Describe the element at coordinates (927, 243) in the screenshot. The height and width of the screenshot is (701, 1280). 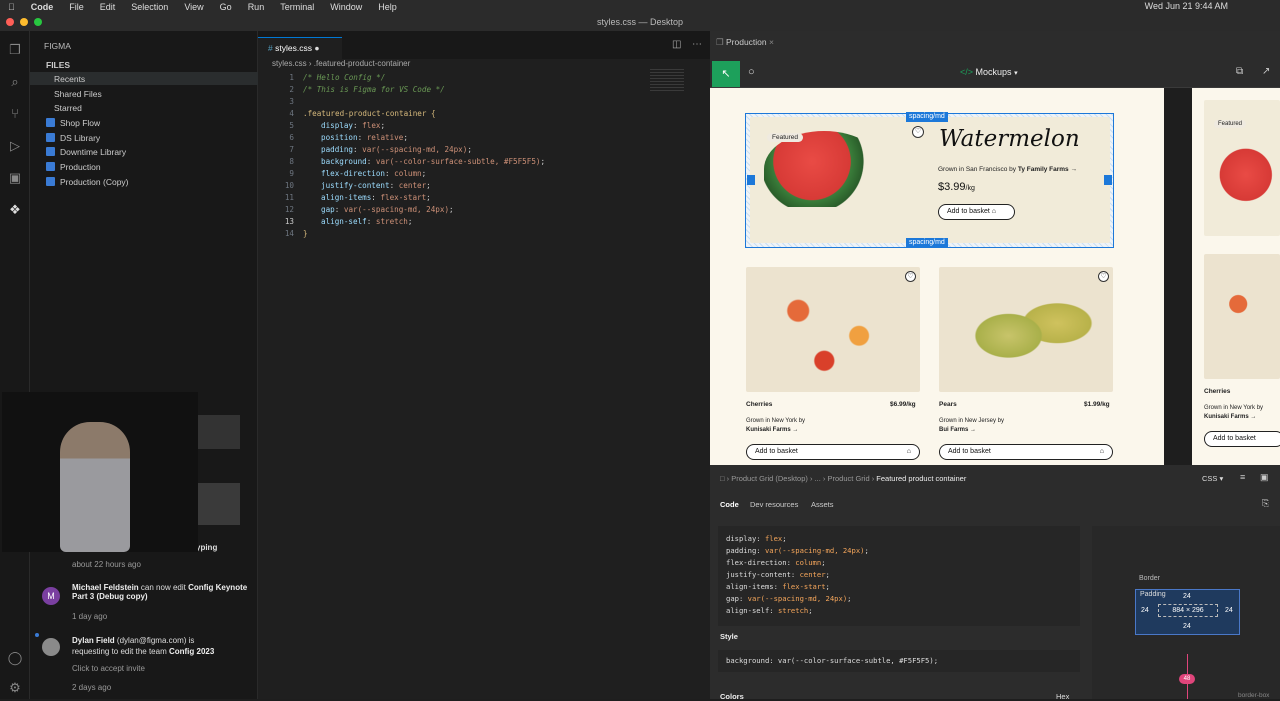
I see `spacing-label-bottom: spacing/md` at that location.